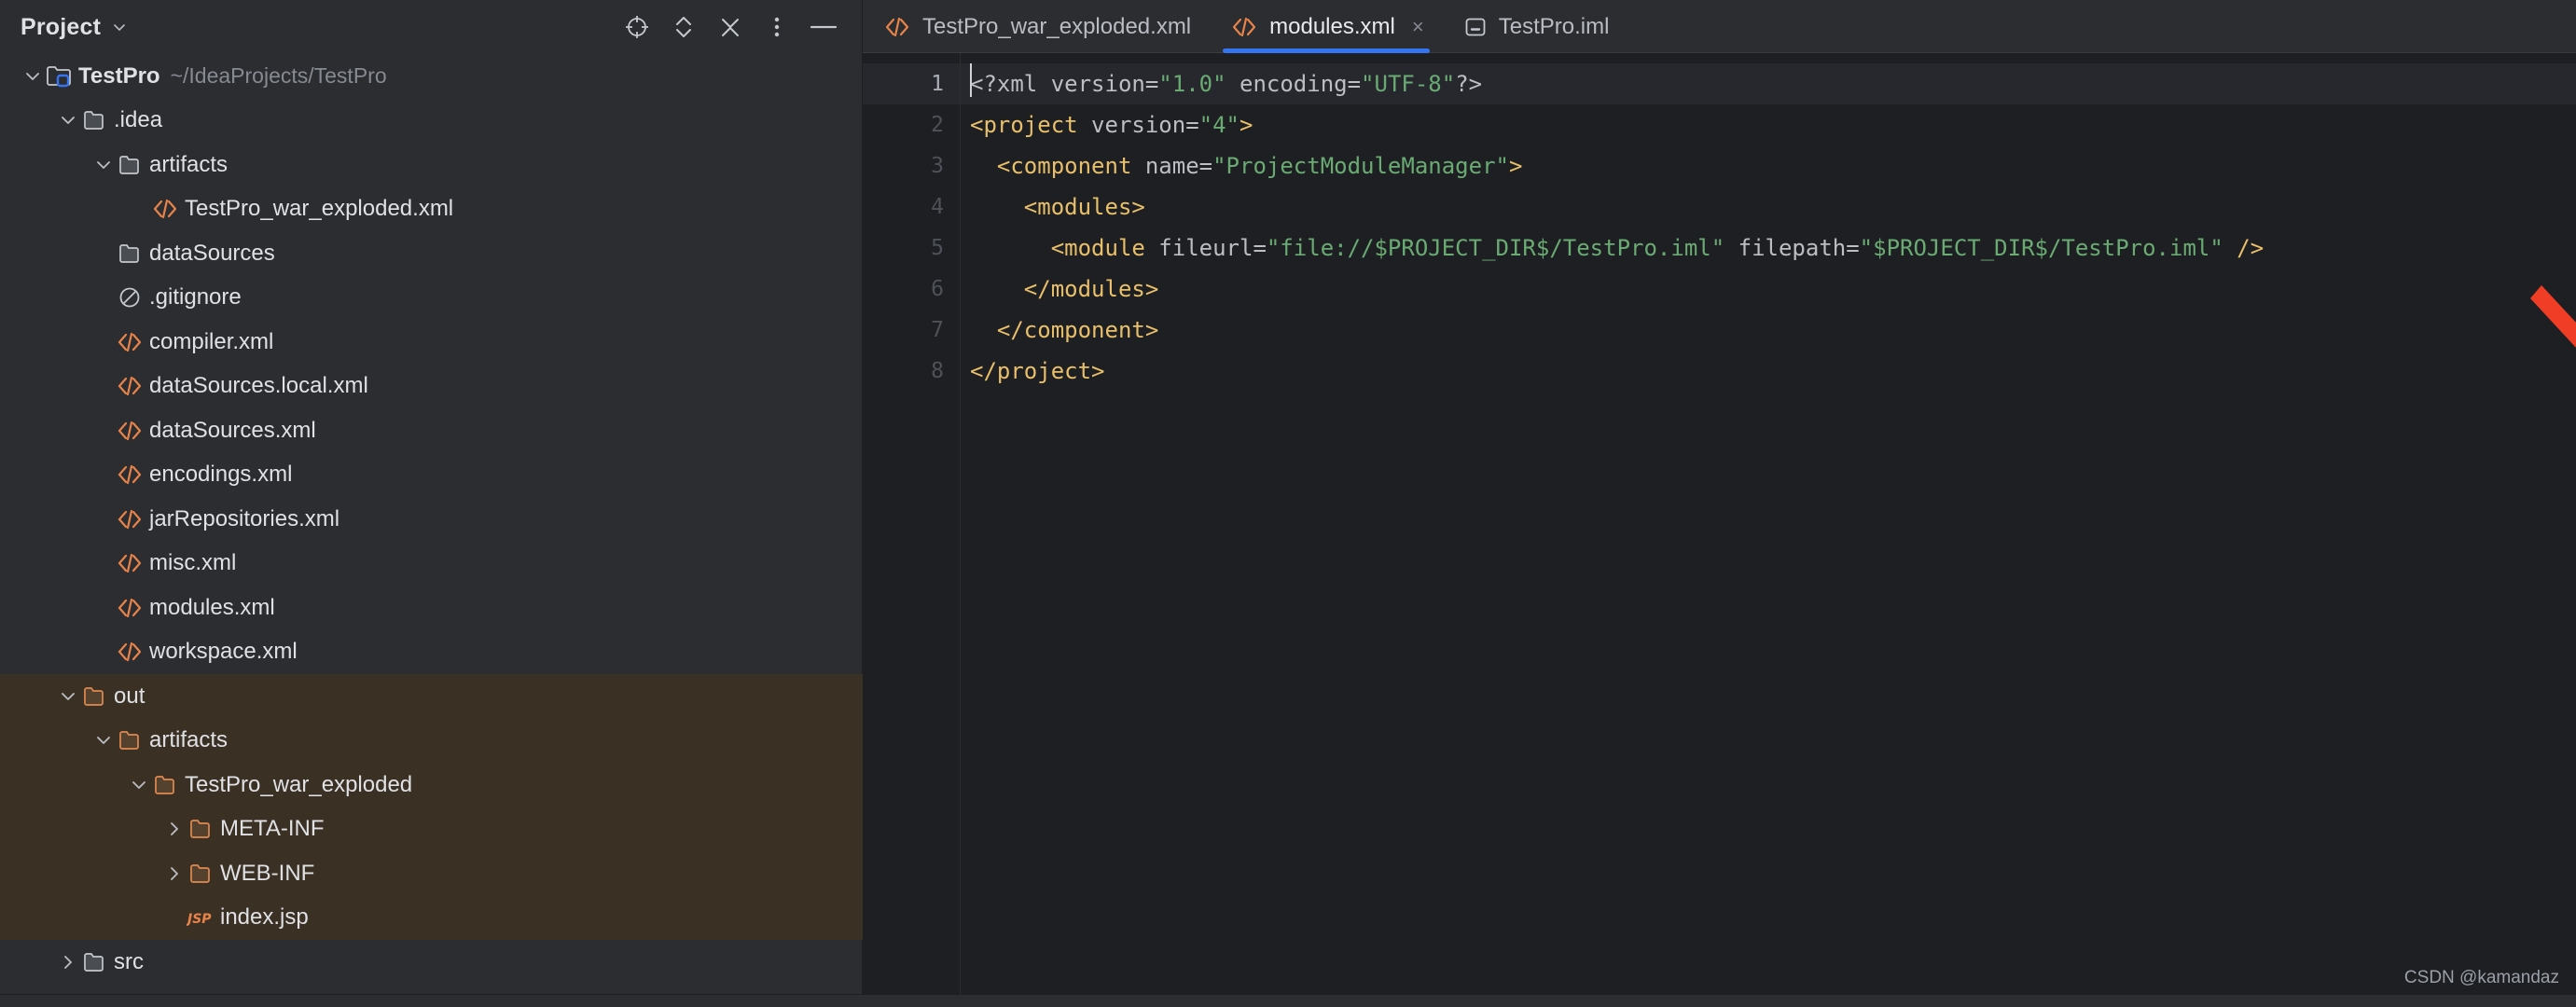 The height and width of the screenshot is (1007, 2576). What do you see at coordinates (431, 387) in the screenshot?
I see `tree-row-datasources-local-xml: dataSources.local.xml` at bounding box center [431, 387].